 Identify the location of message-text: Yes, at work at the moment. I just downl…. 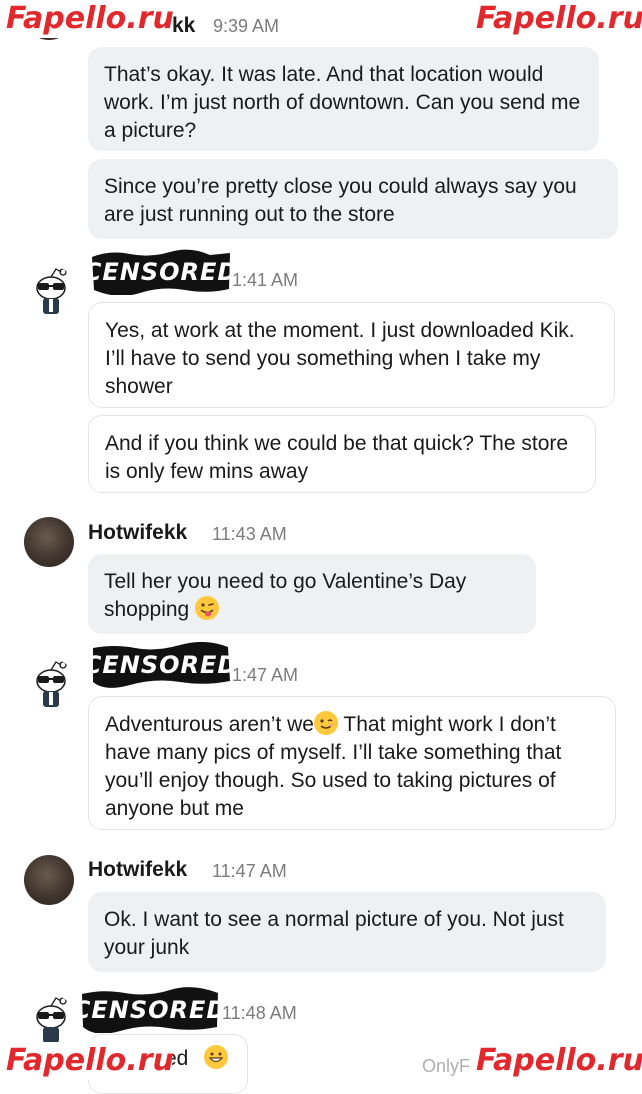
(340, 358).